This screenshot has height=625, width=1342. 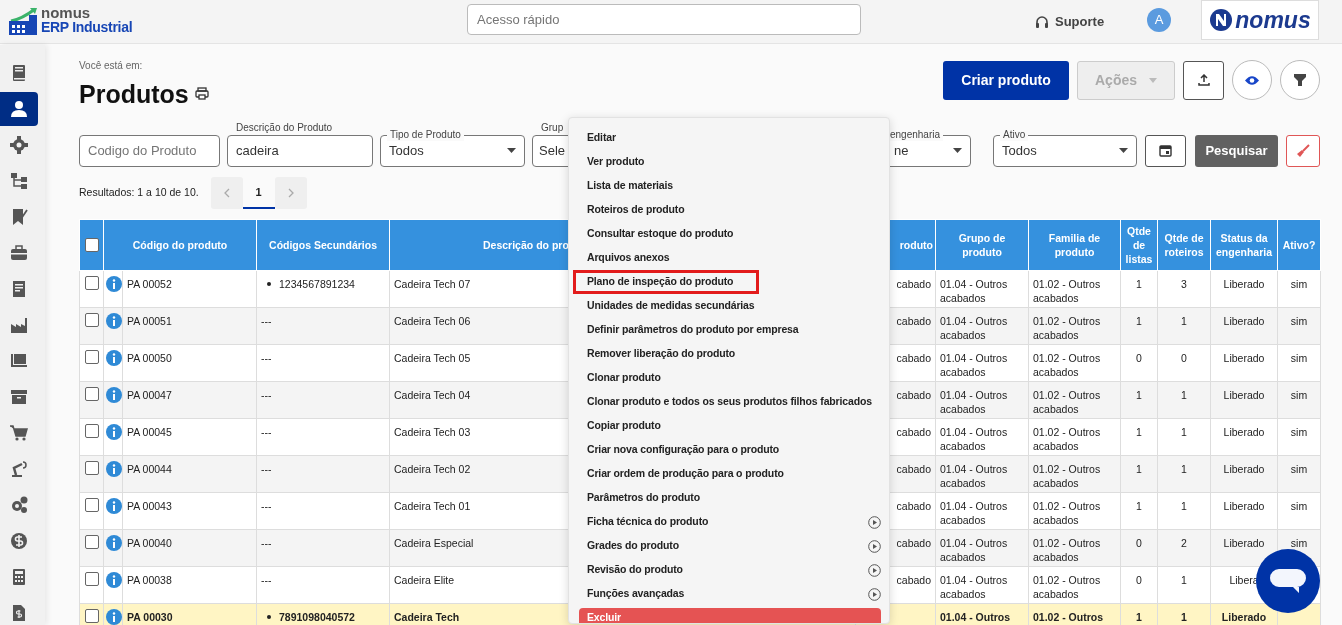 I want to click on caret-icon, so click(x=1123, y=150).